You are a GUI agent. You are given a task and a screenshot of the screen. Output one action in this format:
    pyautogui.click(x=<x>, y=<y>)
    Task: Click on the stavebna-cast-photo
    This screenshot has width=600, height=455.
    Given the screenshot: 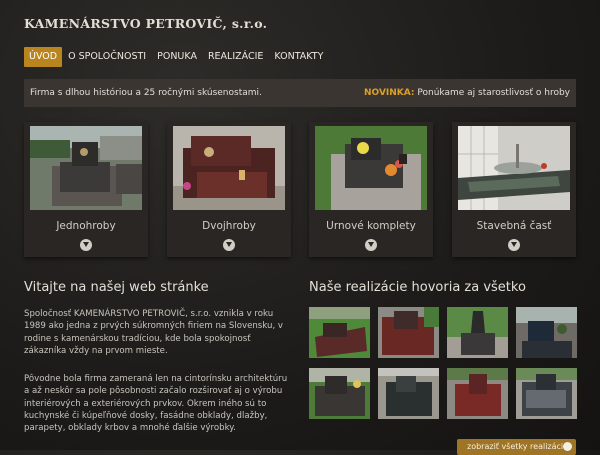 What is the action you would take?
    pyautogui.click(x=514, y=168)
    